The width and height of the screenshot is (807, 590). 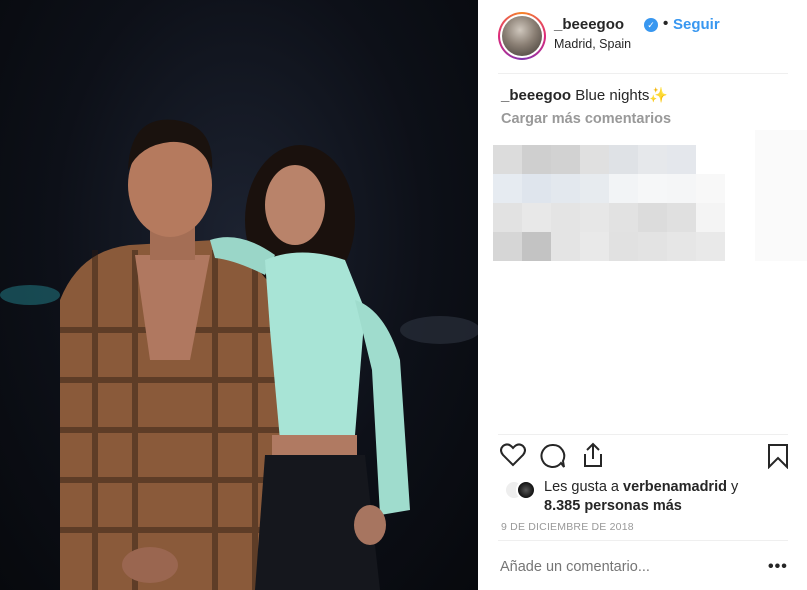 What do you see at coordinates (620, 567) in the screenshot?
I see `comment-input` at bounding box center [620, 567].